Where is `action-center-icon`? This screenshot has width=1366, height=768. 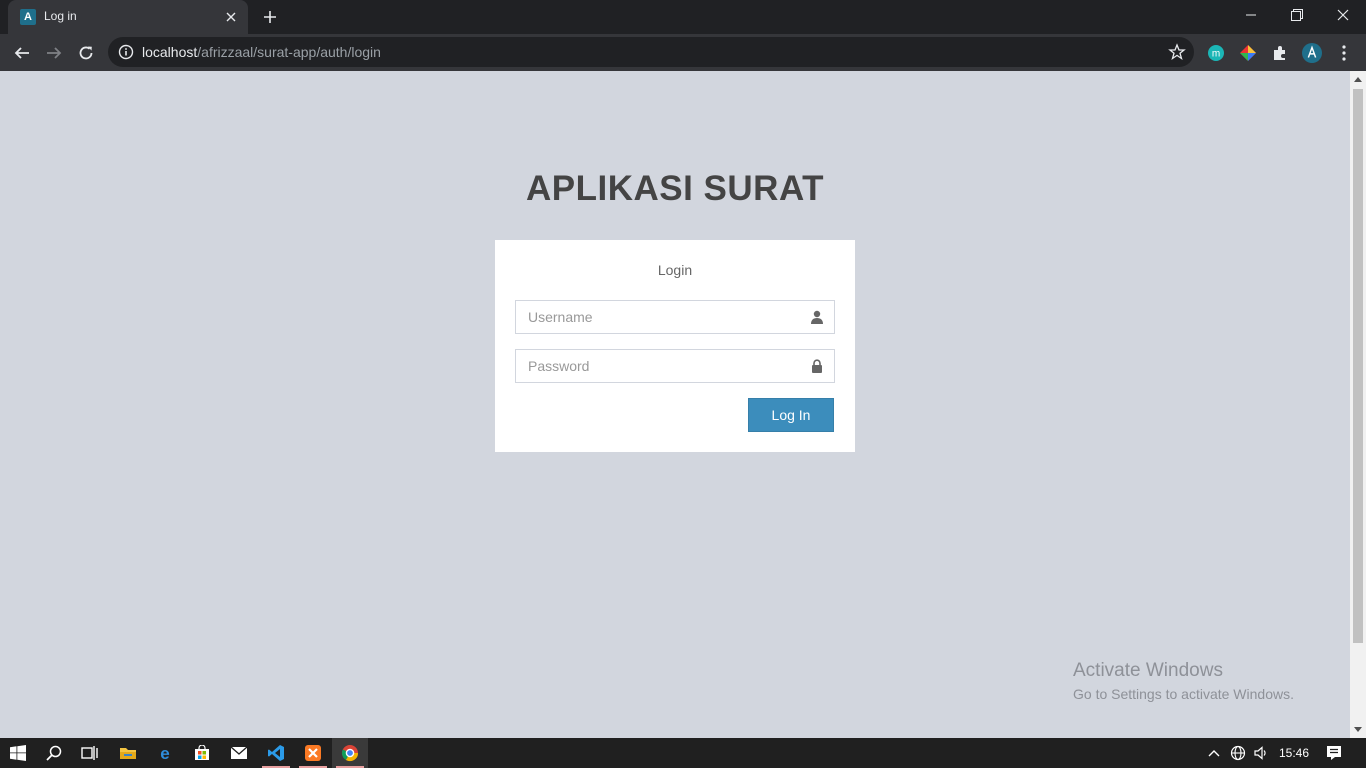 action-center-icon is located at coordinates (1334, 753).